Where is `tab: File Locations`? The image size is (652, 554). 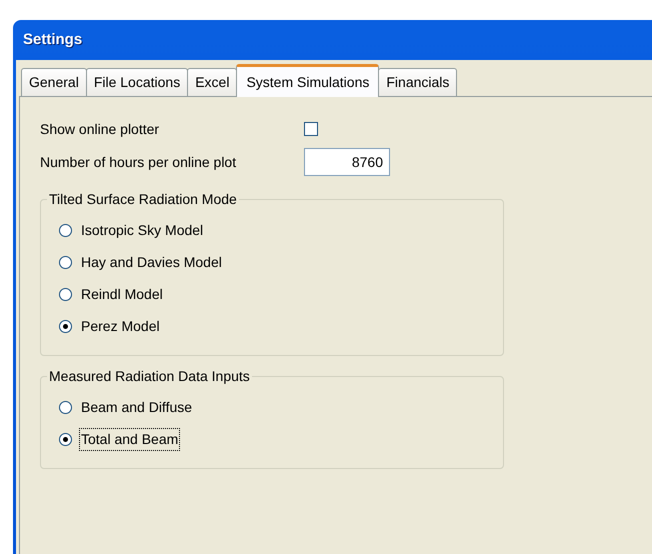 tab: File Locations is located at coordinates (137, 82).